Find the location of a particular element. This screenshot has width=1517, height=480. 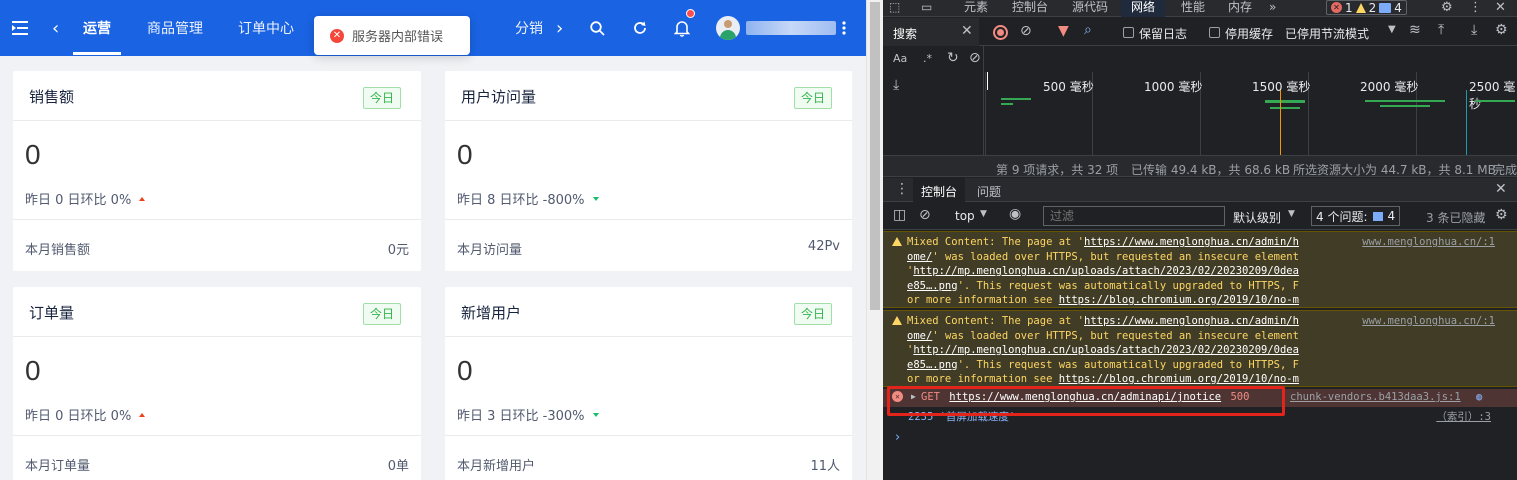

drawer-tab-issues: 问题 is located at coordinates (989, 191).